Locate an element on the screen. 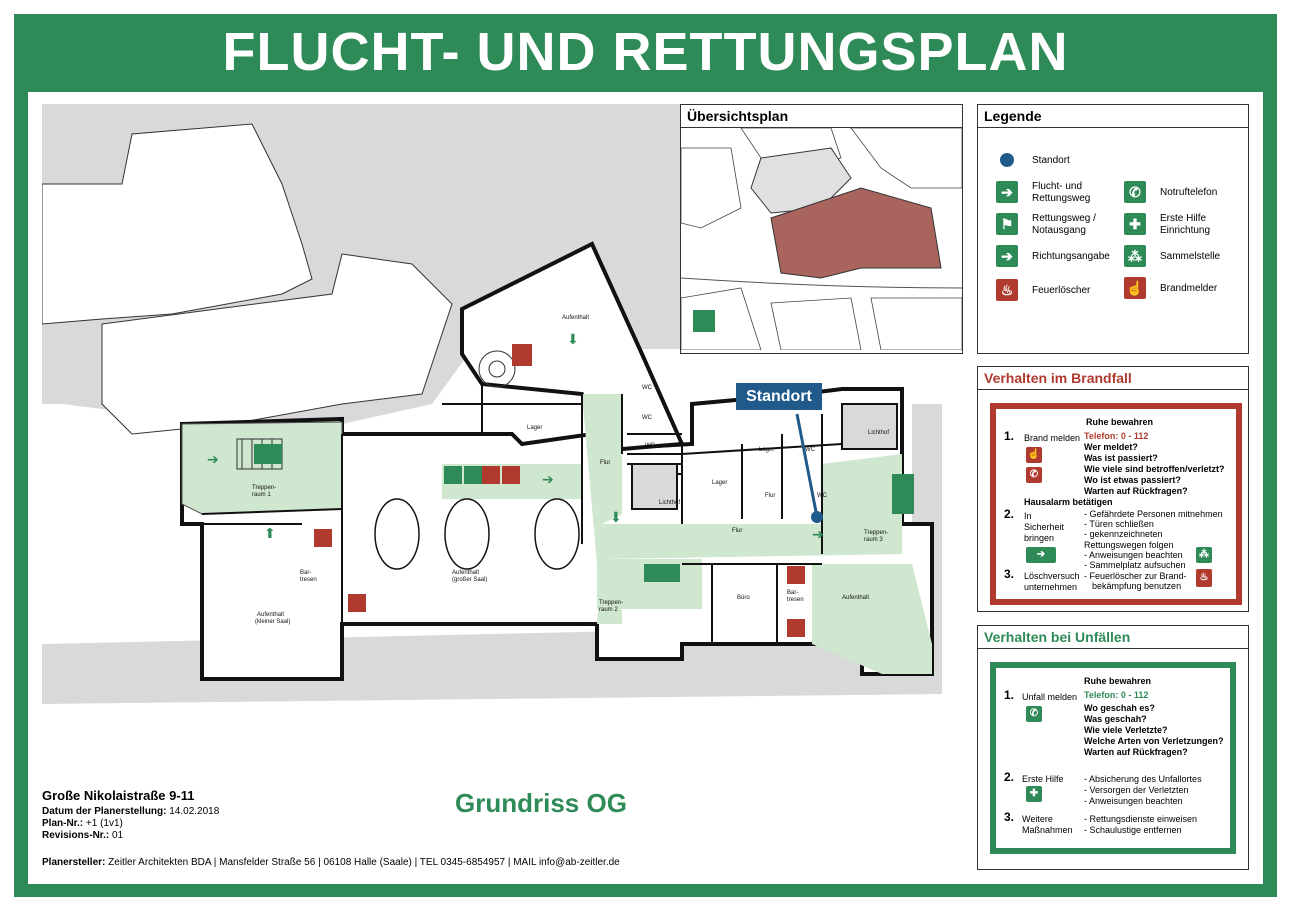 The width and height of the screenshot is (1291, 911). emergency-exit-icon: ⚑ is located at coordinates (1007, 224).